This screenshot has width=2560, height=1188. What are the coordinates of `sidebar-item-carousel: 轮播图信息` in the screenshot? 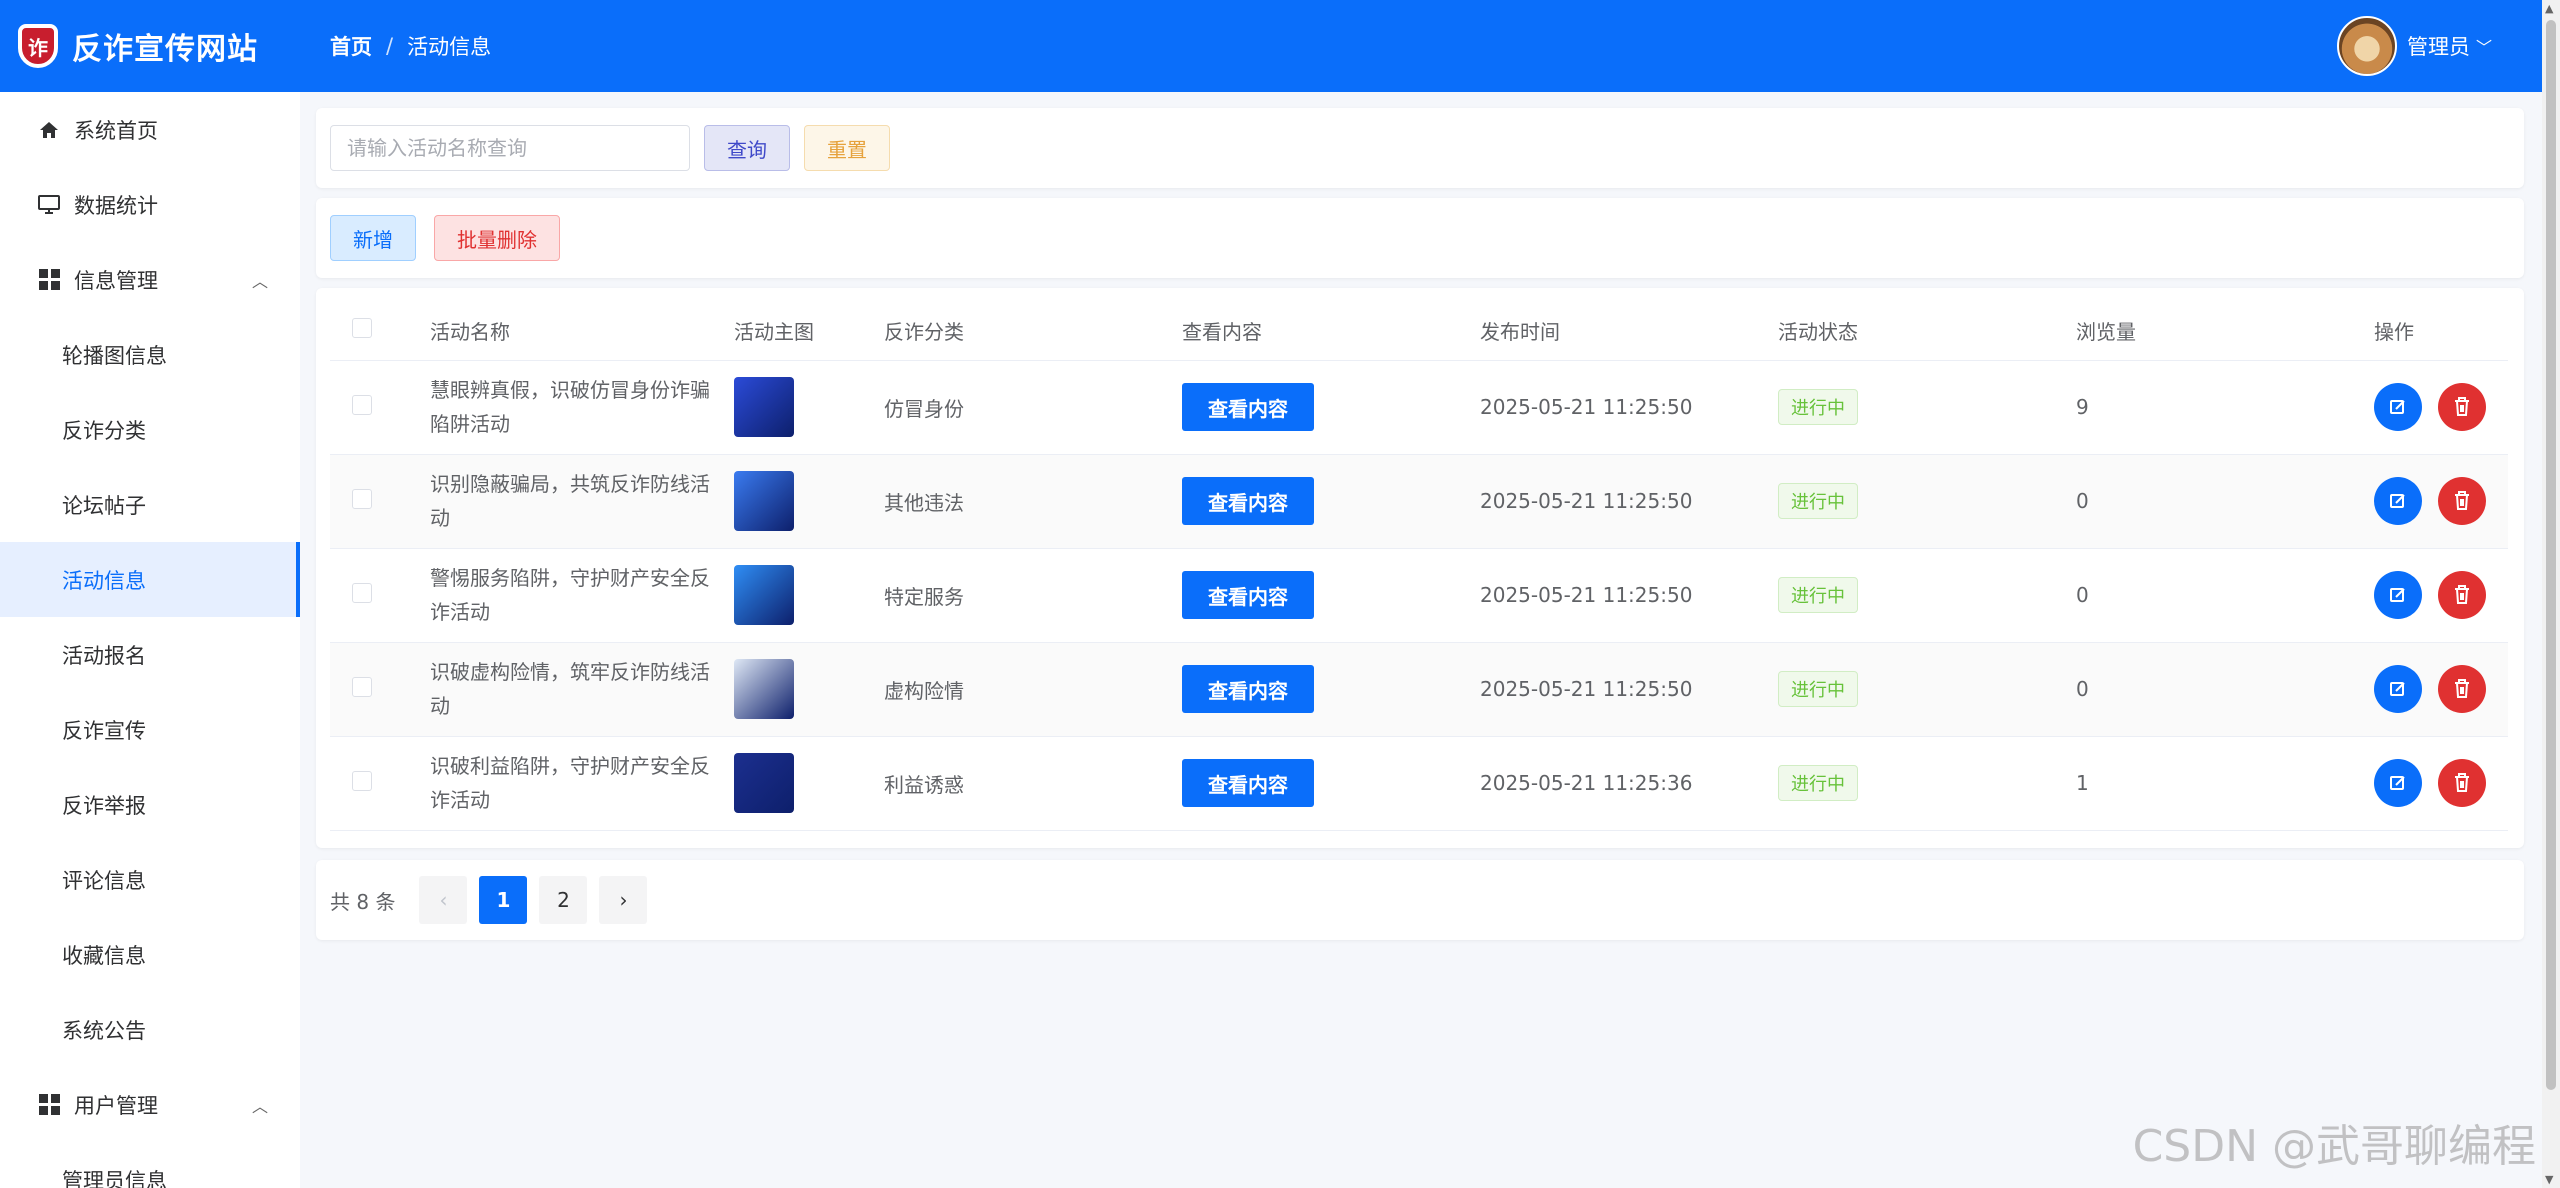 It's located at (150, 354).